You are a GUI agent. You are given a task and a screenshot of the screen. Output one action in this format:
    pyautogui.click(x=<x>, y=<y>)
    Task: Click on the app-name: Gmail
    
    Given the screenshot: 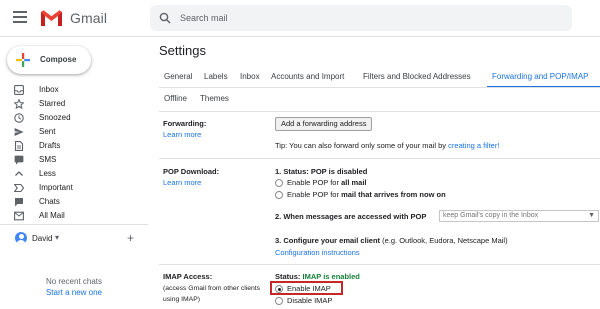 What is the action you would take?
    pyautogui.click(x=89, y=18)
    